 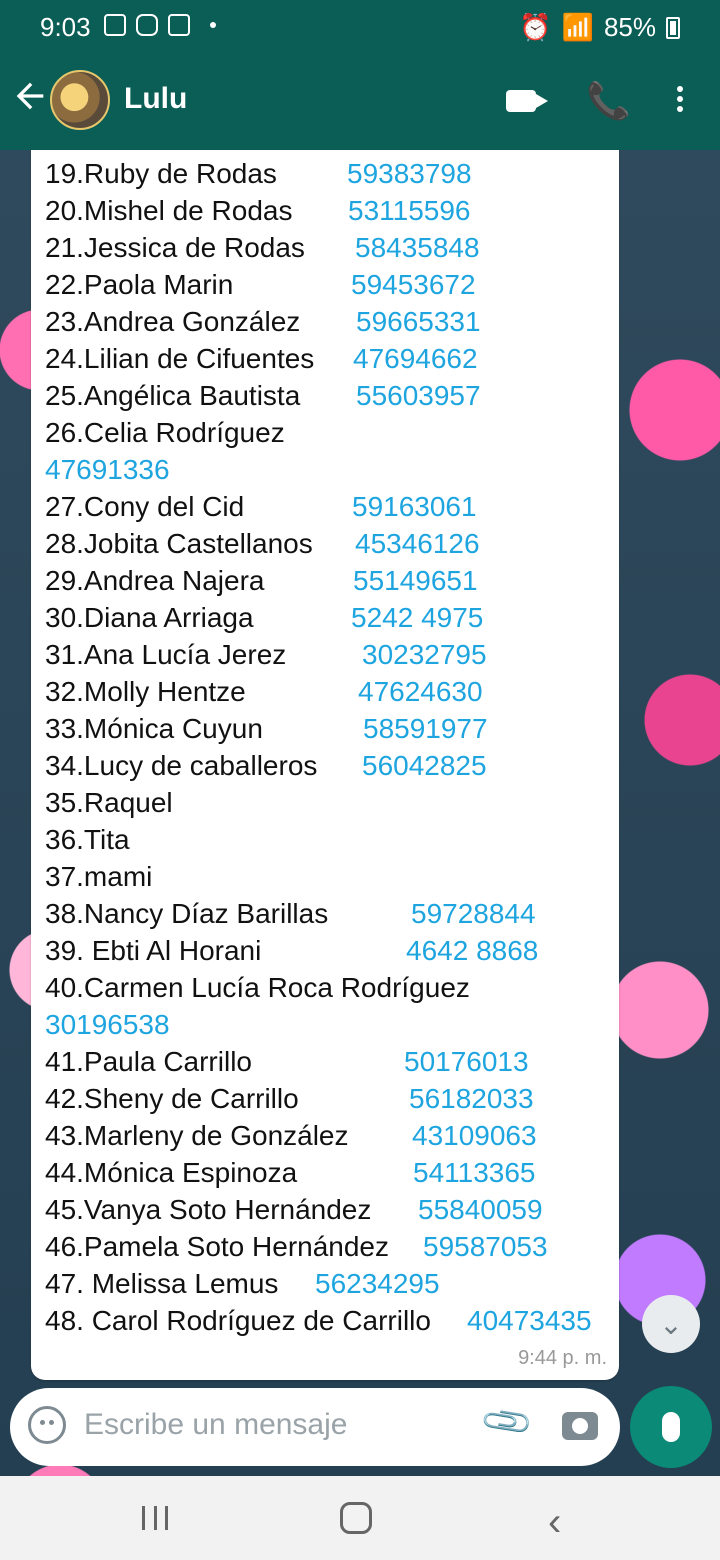 I want to click on message-timestamp: 9:44 p. m., so click(x=562, y=1358).